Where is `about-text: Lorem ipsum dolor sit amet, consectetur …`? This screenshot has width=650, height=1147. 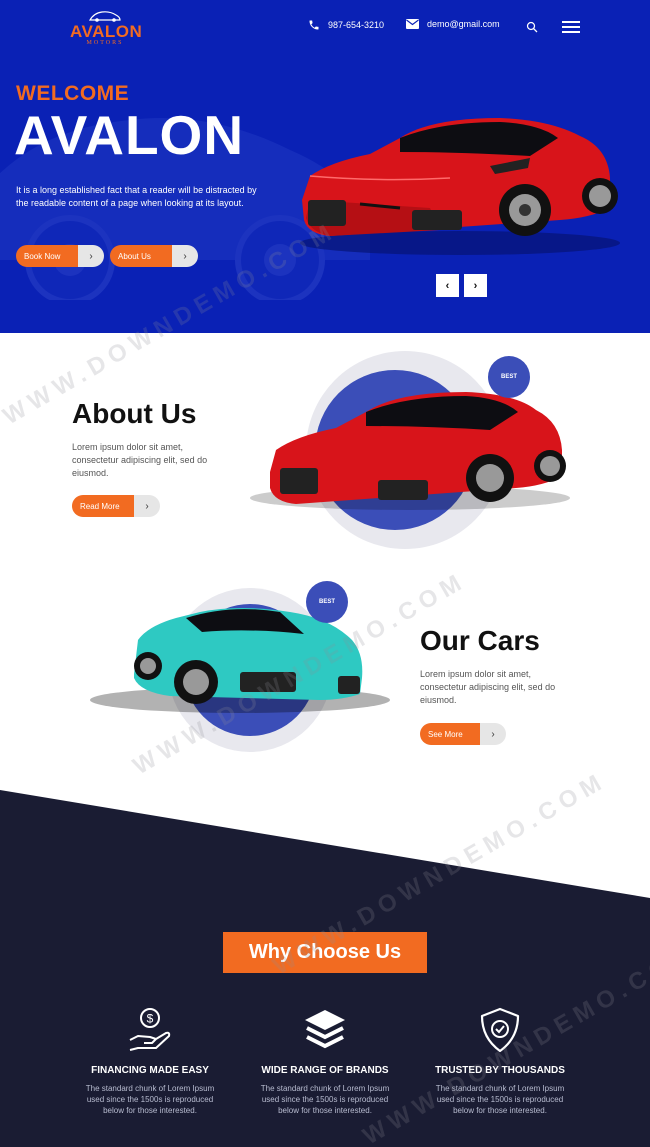 about-text: Lorem ipsum dolor sit amet, consectetur … is located at coordinates (140, 460).